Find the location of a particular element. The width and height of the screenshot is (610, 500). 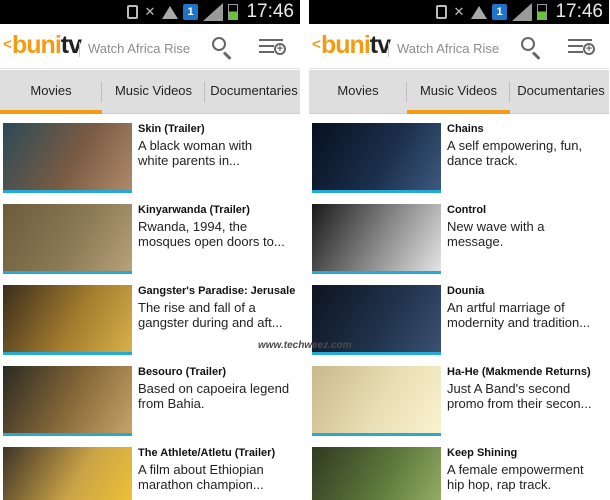

video-title: Ha-He (Makmende Returns) is located at coordinates (519, 372).